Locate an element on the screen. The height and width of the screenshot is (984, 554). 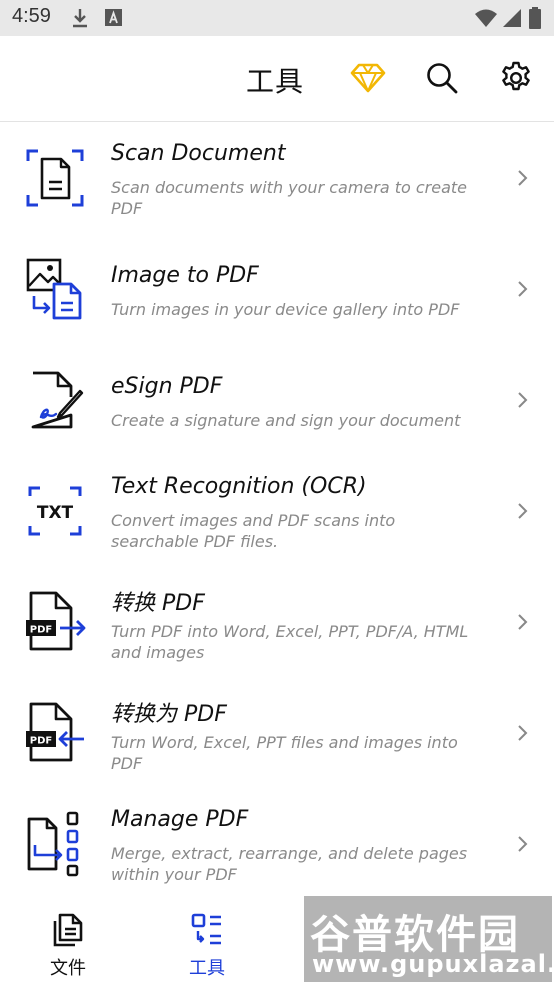
watermark-url: www.gupuxlazal.com is located at coordinates (432, 964).